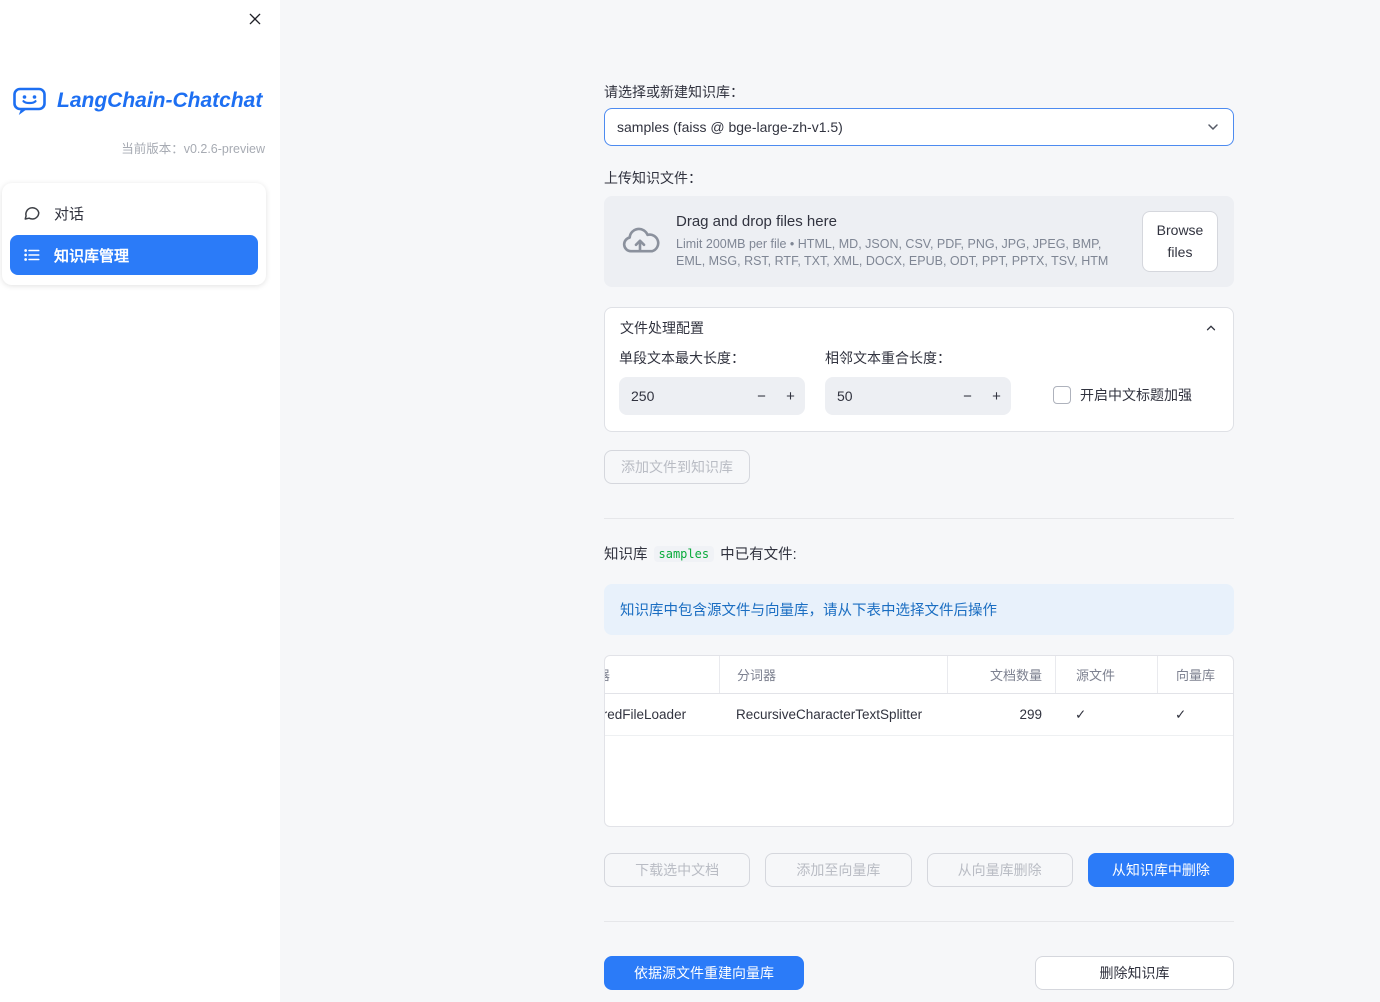 This screenshot has height=1002, width=1380. Describe the element at coordinates (889, 396) in the screenshot. I see `overlap-size-value: 50` at that location.